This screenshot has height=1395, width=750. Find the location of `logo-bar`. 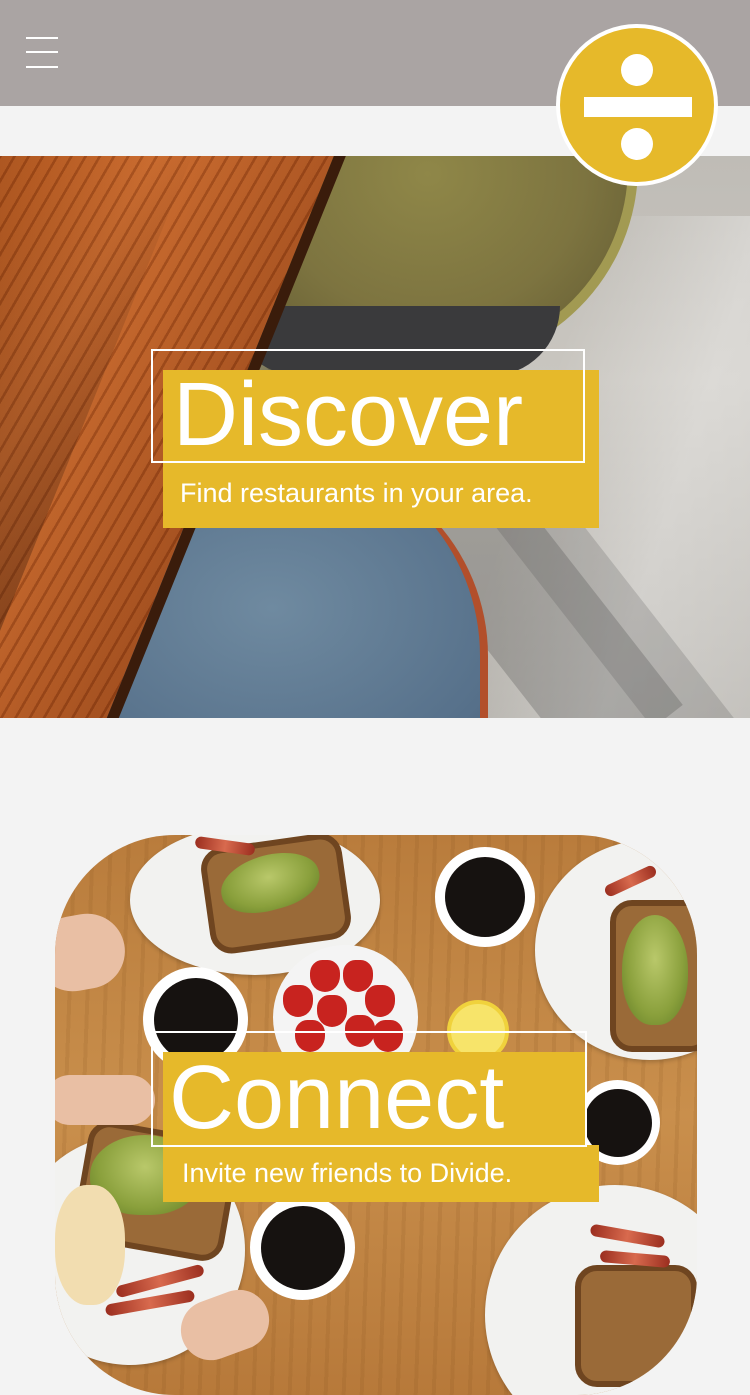

logo-bar is located at coordinates (638, 107).